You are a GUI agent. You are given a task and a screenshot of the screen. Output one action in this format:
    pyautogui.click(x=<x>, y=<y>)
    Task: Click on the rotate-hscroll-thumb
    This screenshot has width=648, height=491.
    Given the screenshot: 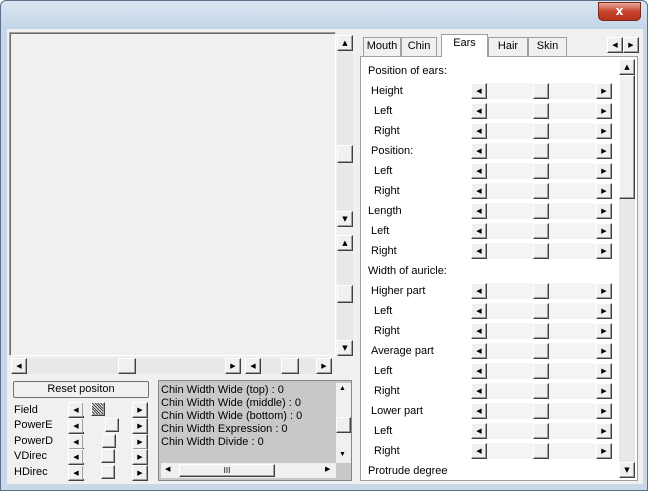 What is the action you would take?
    pyautogui.click(x=290, y=366)
    